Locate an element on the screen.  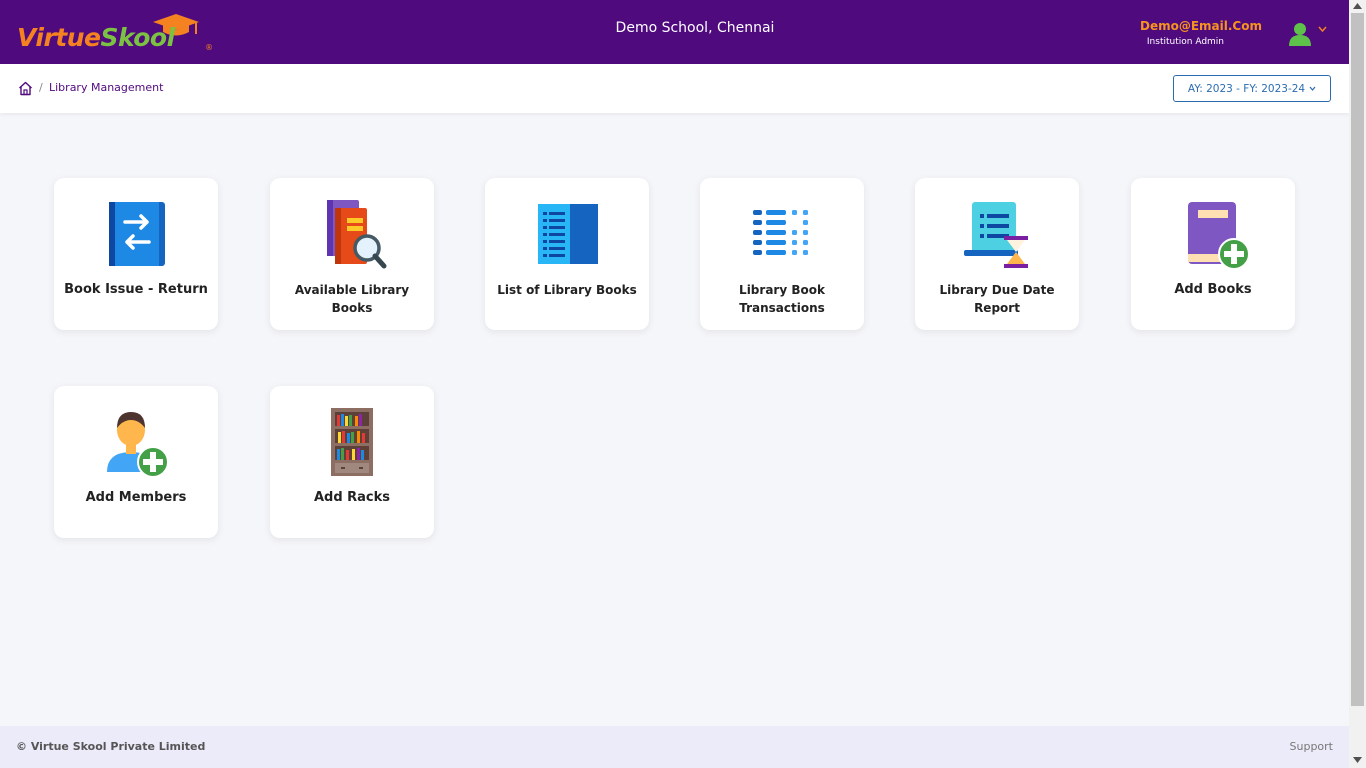
breadcrumb-current: Library Management is located at coordinates (106, 87).